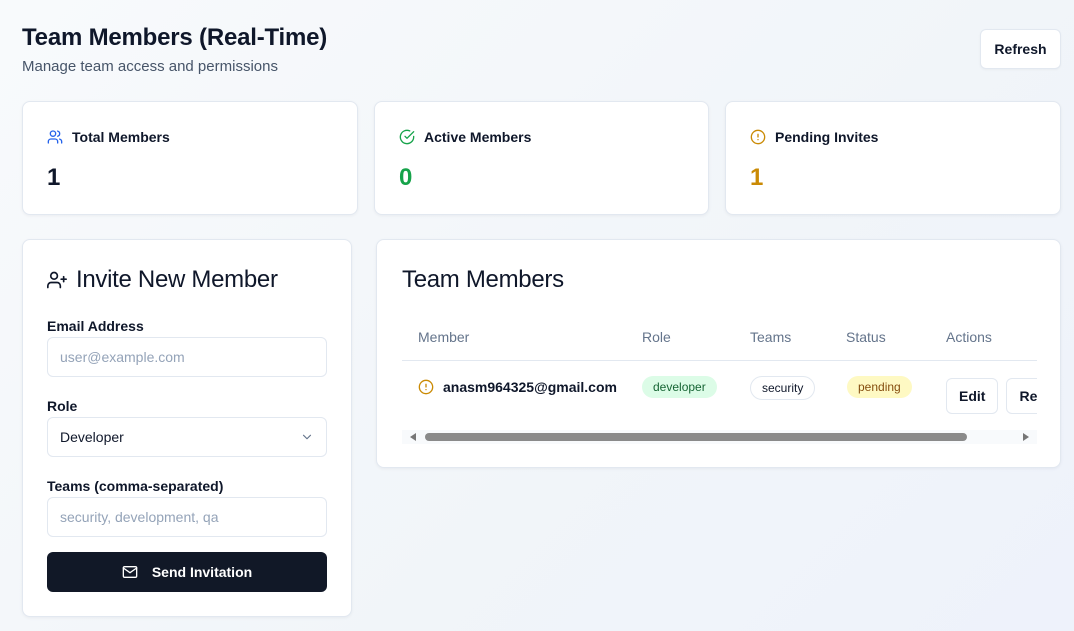 The height and width of the screenshot is (631, 1074). What do you see at coordinates (541, 158) in the screenshot?
I see `stat-card-active: Active Members 0` at bounding box center [541, 158].